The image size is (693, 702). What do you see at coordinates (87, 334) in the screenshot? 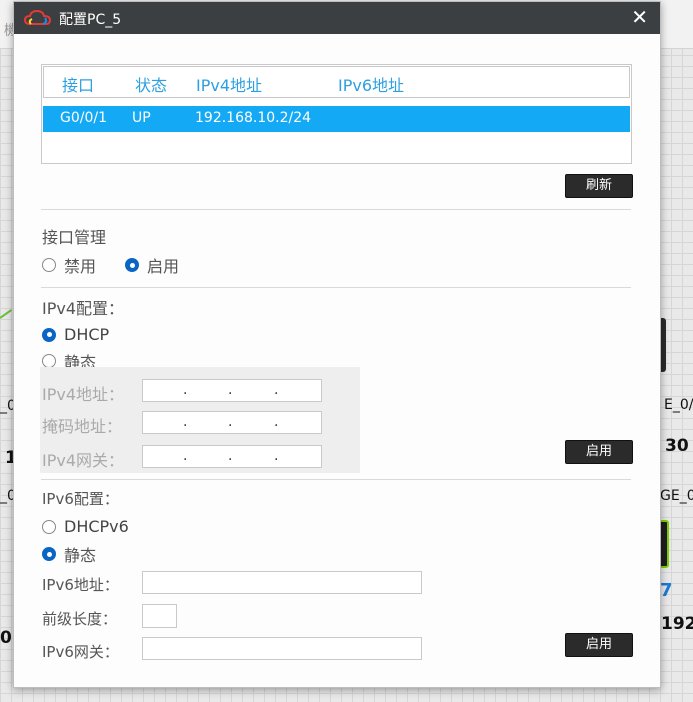
I see `ipv4-dhcp-label: DHCP` at bounding box center [87, 334].